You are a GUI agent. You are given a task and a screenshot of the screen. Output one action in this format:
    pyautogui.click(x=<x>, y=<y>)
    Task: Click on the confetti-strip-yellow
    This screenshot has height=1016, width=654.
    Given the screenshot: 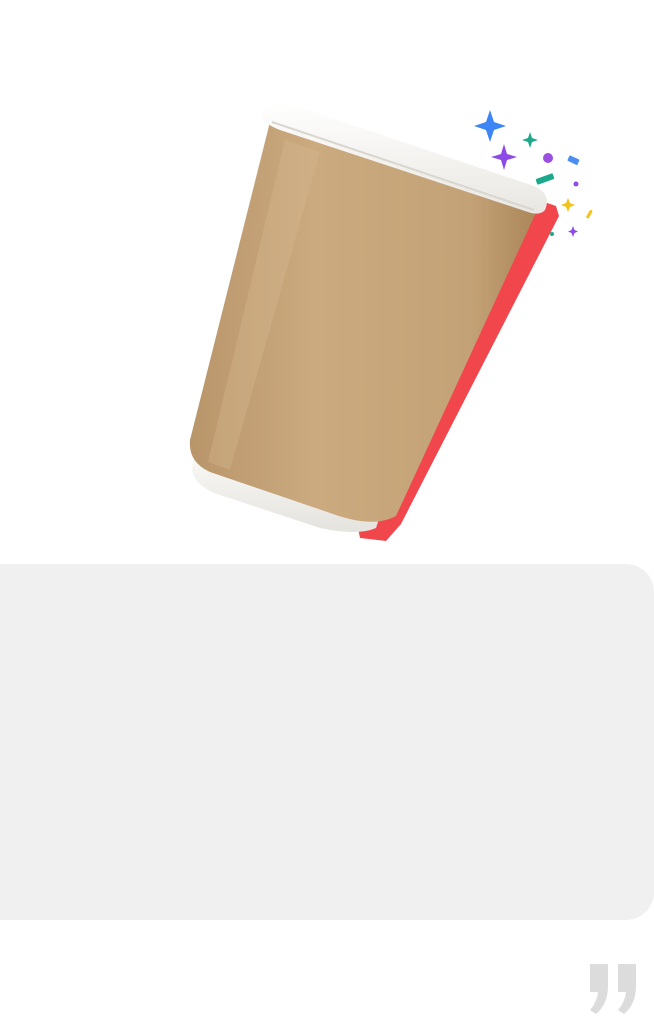 What is the action you would take?
    pyautogui.click(x=589, y=214)
    